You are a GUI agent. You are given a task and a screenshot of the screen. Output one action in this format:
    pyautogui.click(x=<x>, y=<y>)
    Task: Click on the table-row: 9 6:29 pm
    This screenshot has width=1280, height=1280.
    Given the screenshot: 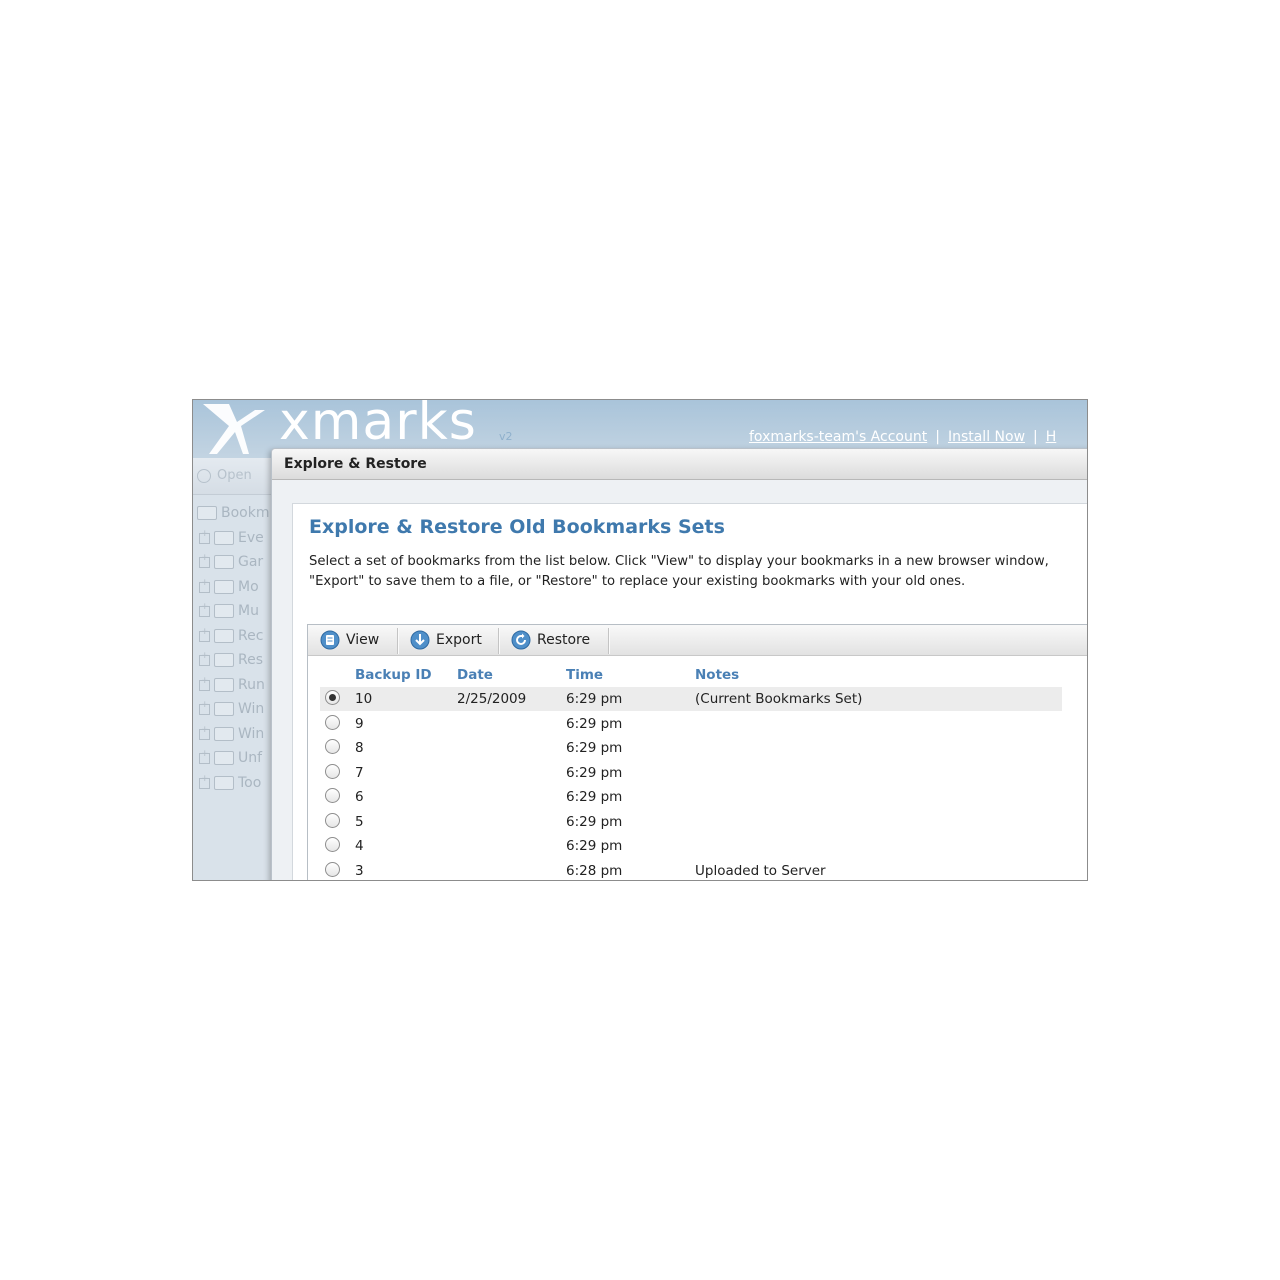 What is the action you would take?
    pyautogui.click(x=691, y=724)
    